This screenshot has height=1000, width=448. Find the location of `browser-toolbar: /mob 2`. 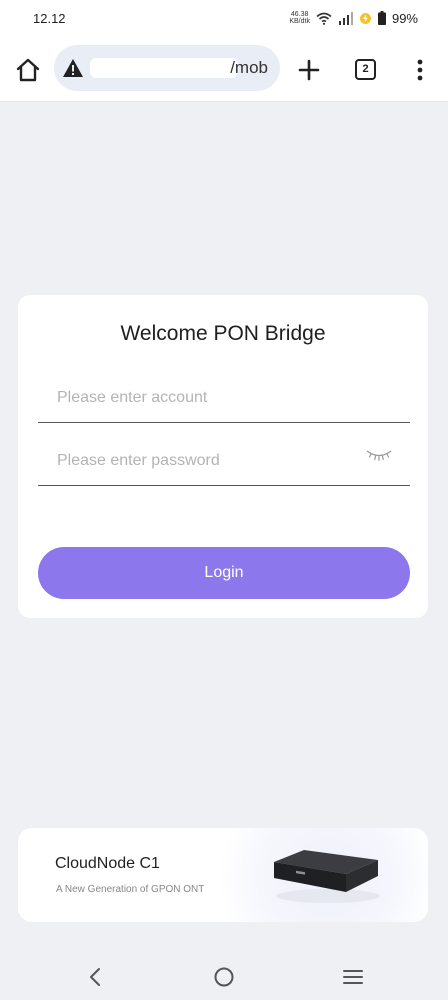

browser-toolbar: /mob 2 is located at coordinates (224, 69).